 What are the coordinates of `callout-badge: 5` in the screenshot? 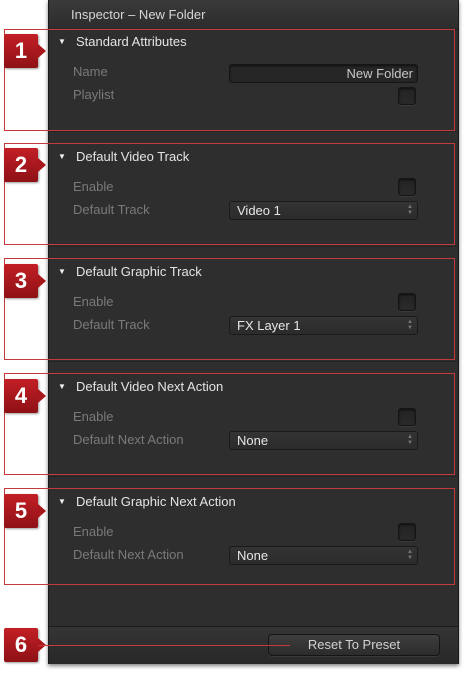 It's located at (25, 511).